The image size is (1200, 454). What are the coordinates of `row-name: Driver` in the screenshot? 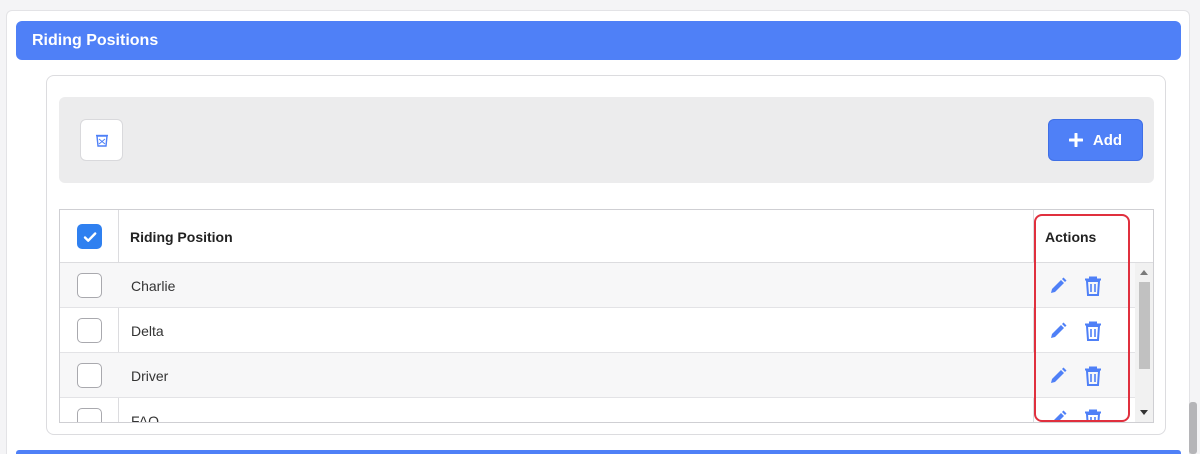 It's located at (150, 375).